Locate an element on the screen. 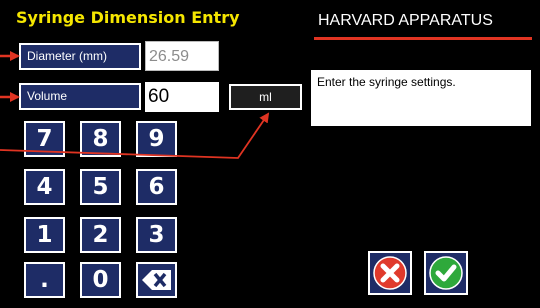  key-7: 7 is located at coordinates (44, 139).